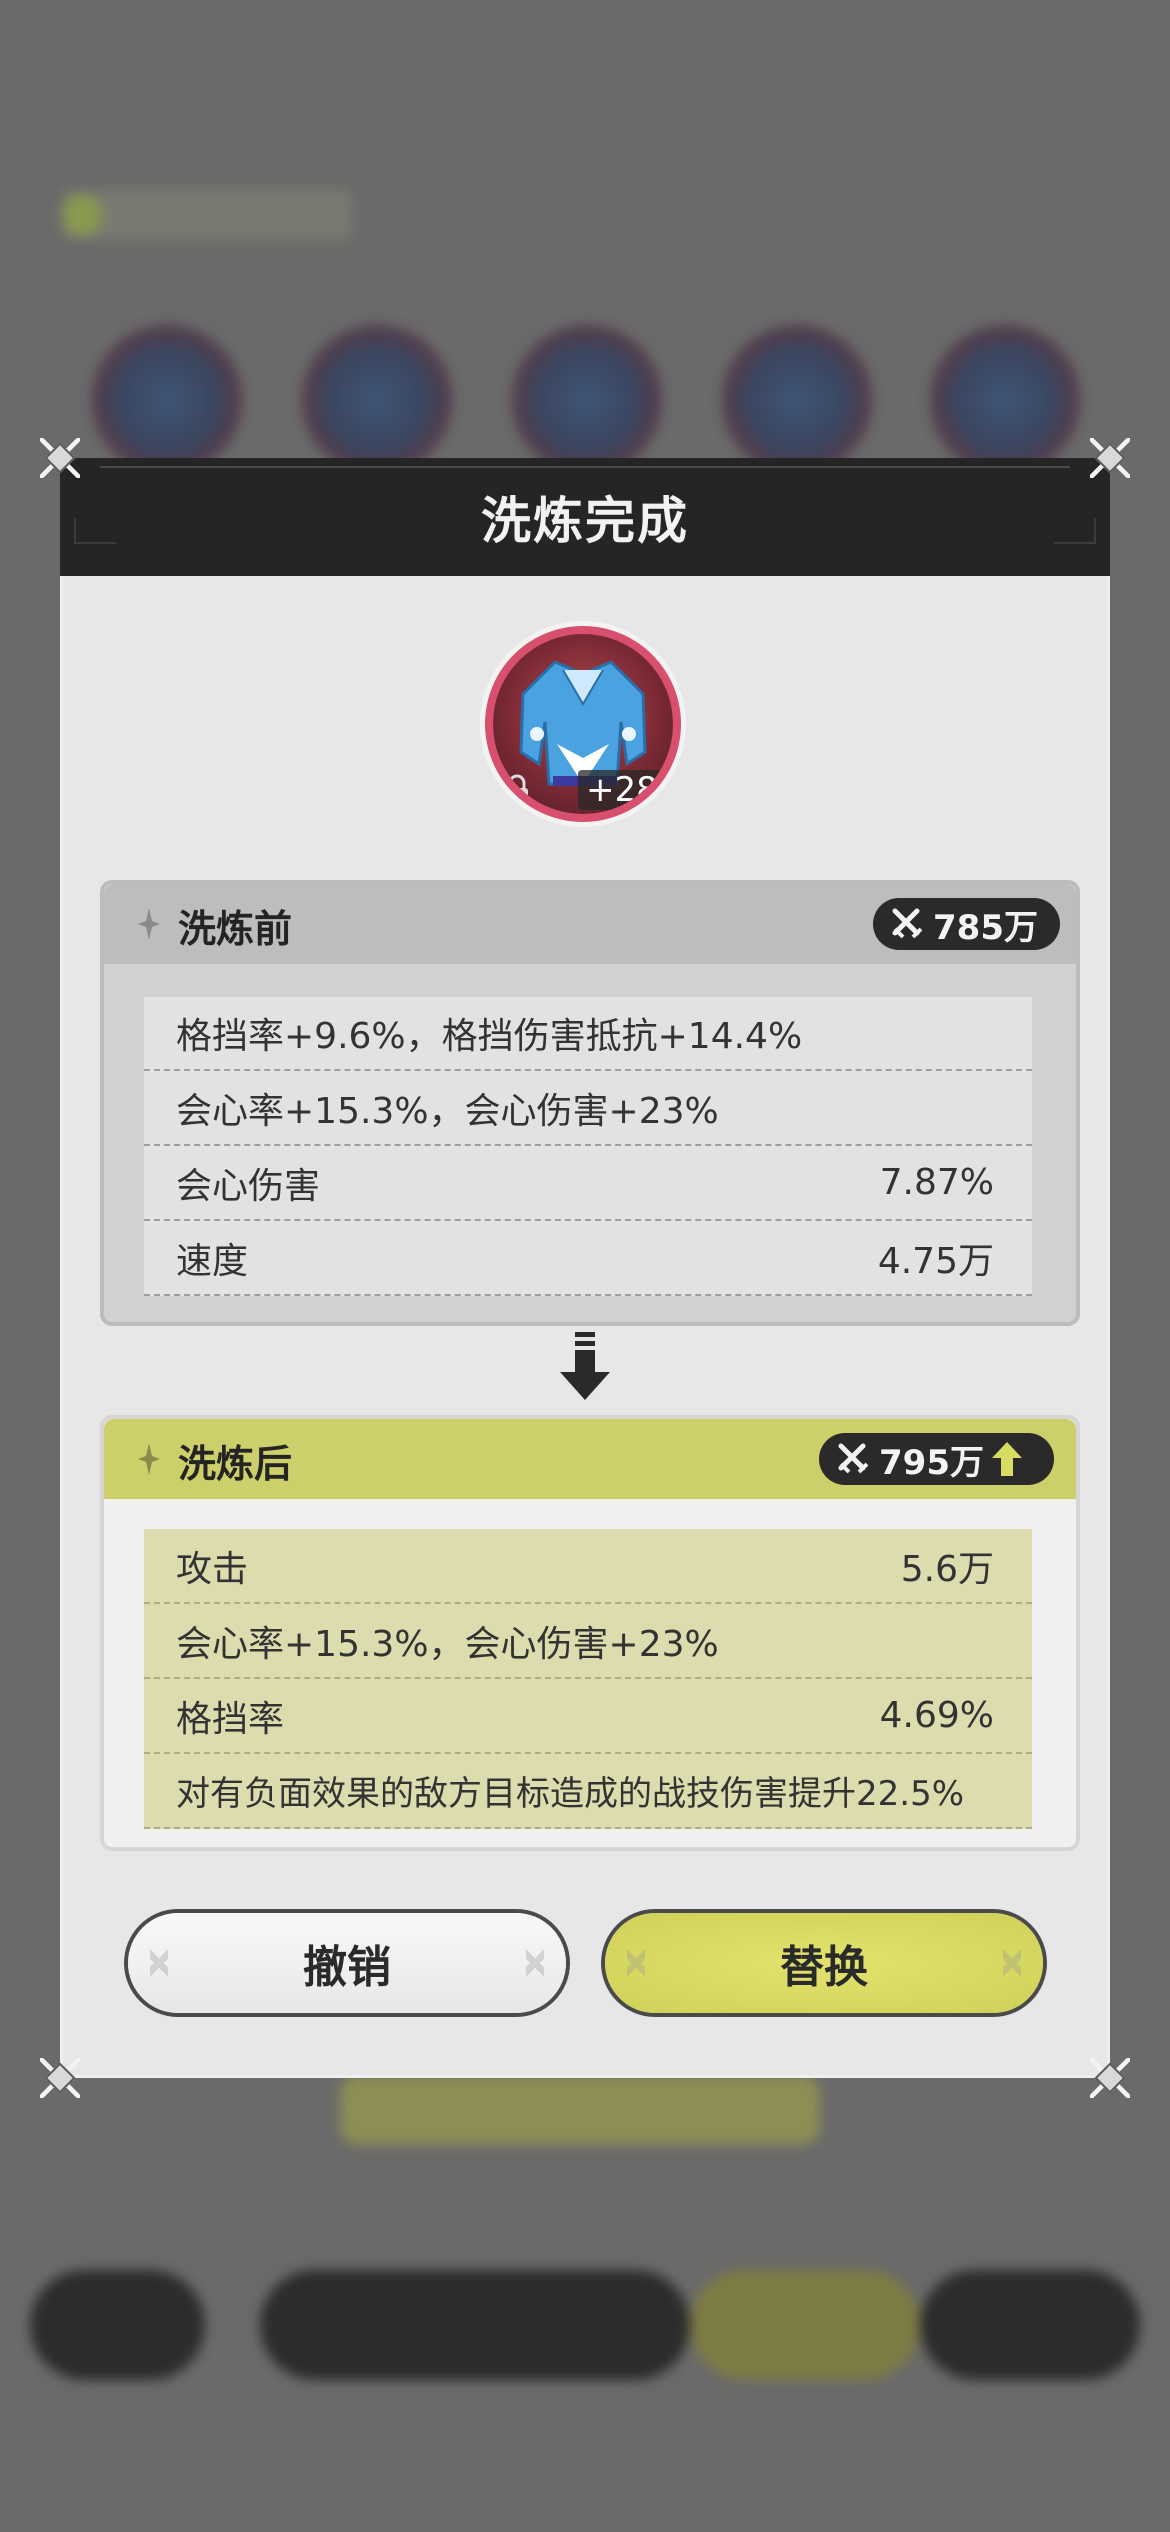 This screenshot has width=1170, height=2532. What do you see at coordinates (585, 1366) in the screenshot?
I see `down-arrow-icon` at bounding box center [585, 1366].